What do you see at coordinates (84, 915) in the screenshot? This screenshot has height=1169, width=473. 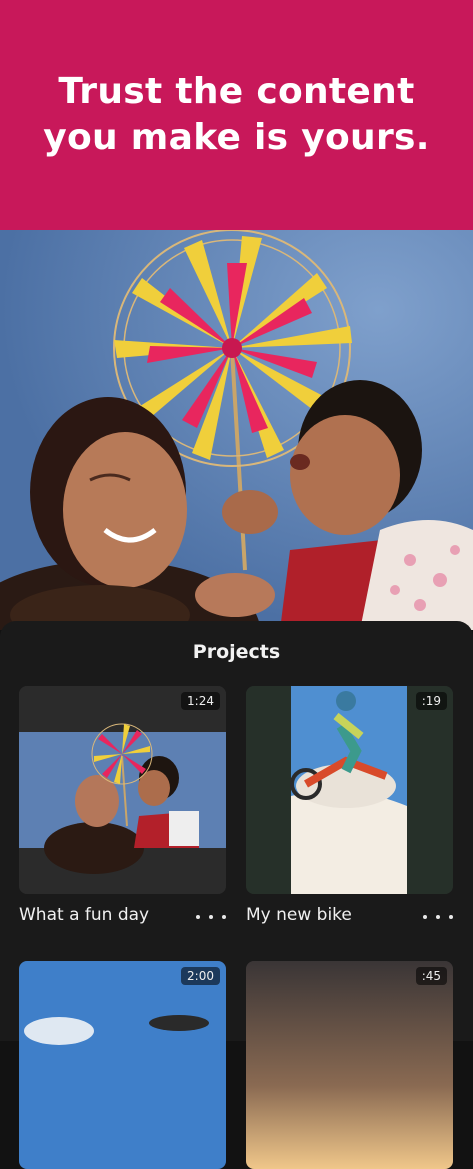 I see `project-title: What a fun day` at bounding box center [84, 915].